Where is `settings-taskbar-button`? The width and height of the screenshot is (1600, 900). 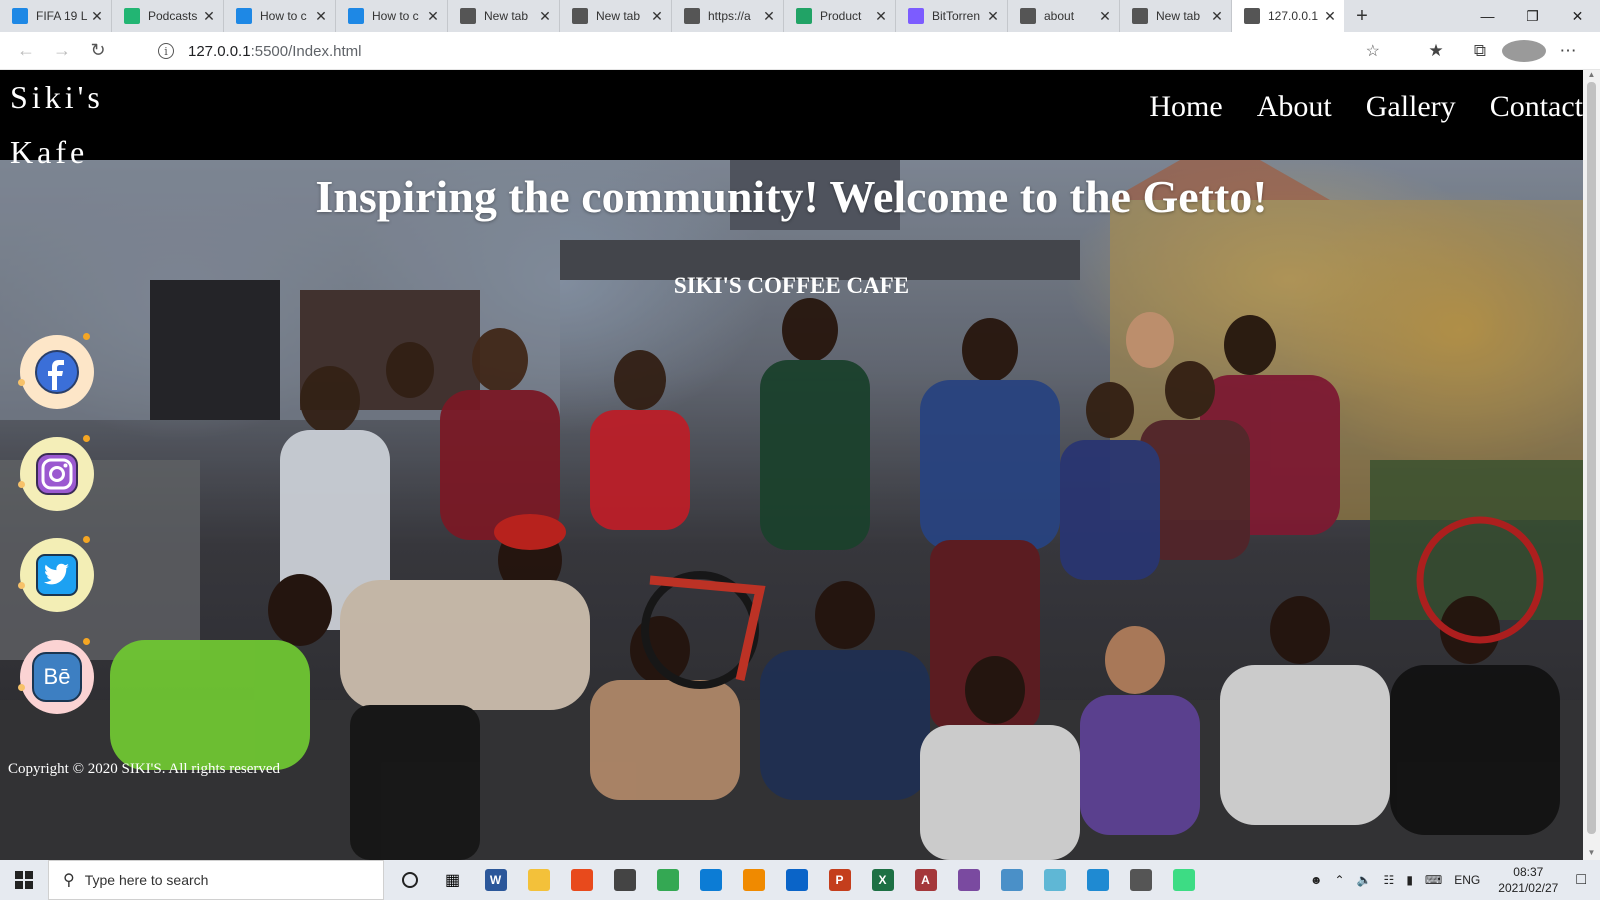
settings-taskbar-button is located at coordinates (1140, 880).